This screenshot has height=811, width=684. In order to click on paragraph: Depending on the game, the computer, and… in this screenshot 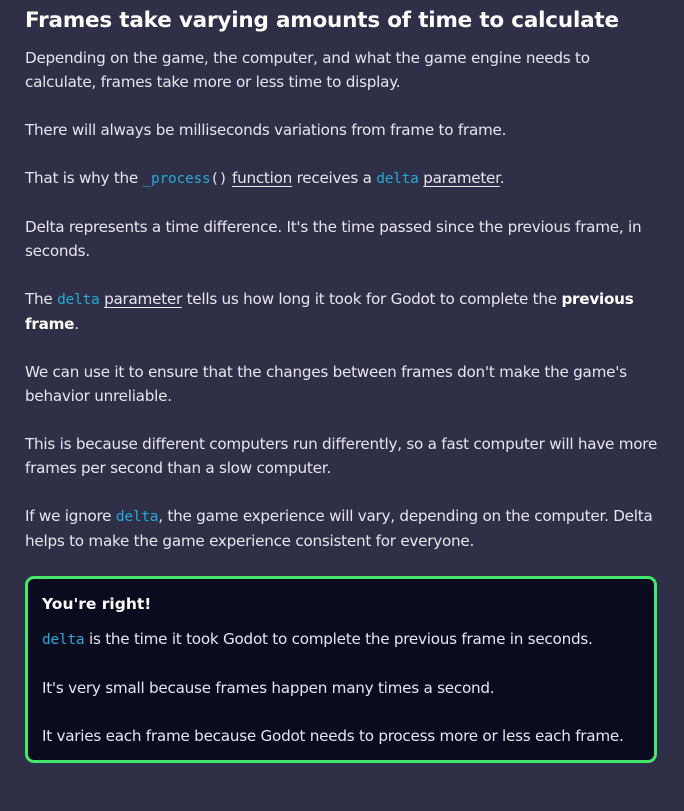, I will do `click(307, 70)`.